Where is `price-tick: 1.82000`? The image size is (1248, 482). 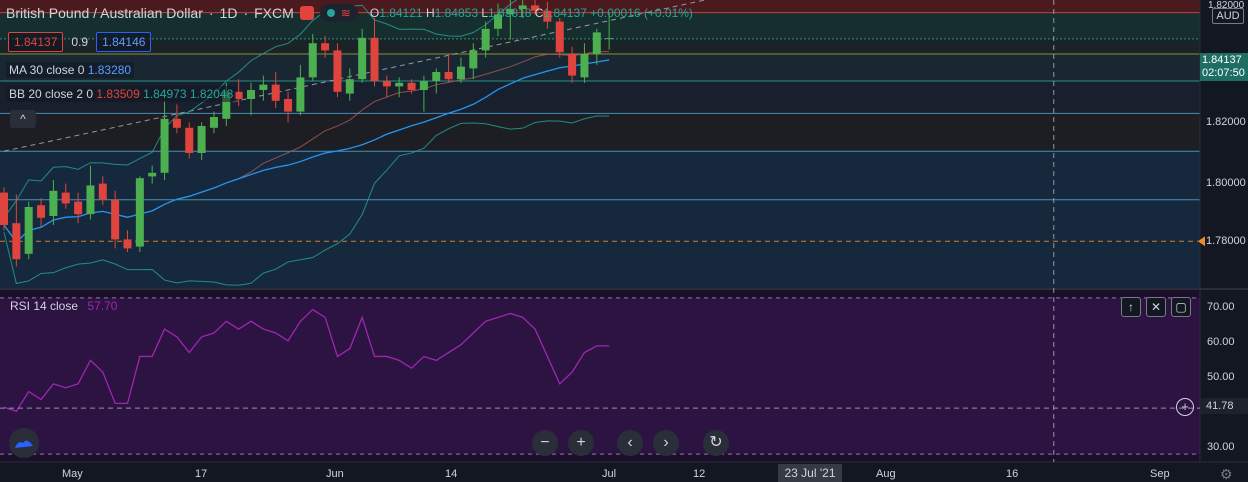
price-tick: 1.82000 is located at coordinates (1226, 122).